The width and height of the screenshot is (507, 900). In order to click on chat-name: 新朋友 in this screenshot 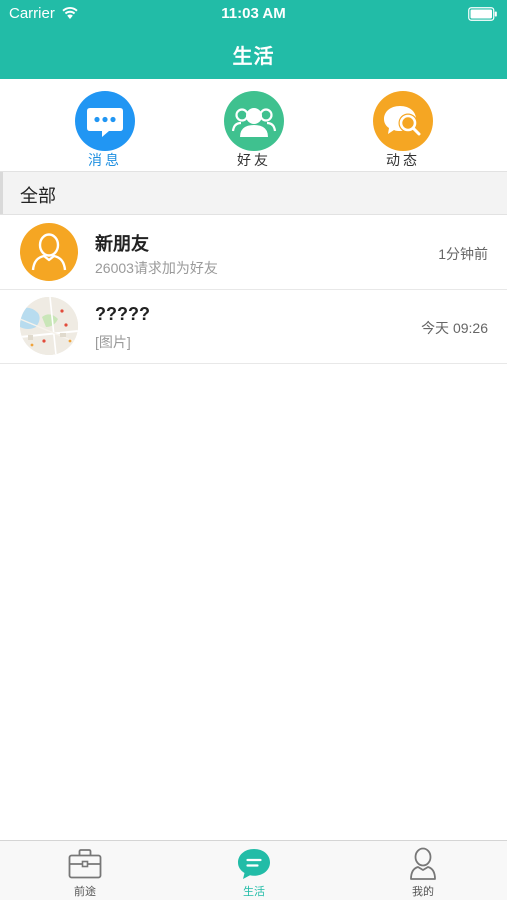, I will do `click(122, 244)`.